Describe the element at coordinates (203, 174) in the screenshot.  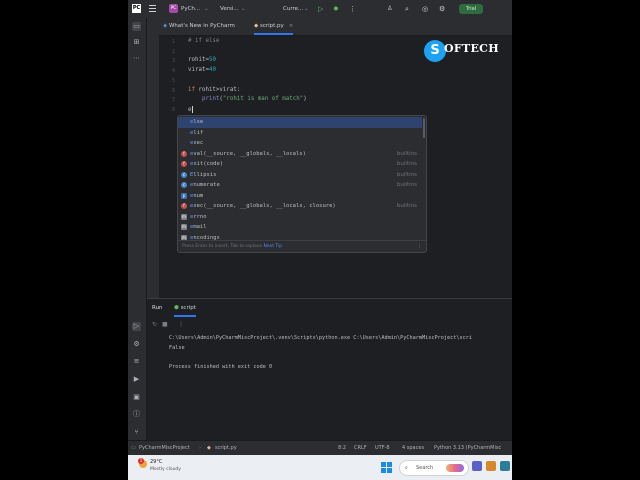
I see `completion-name: Ellipsis` at that location.